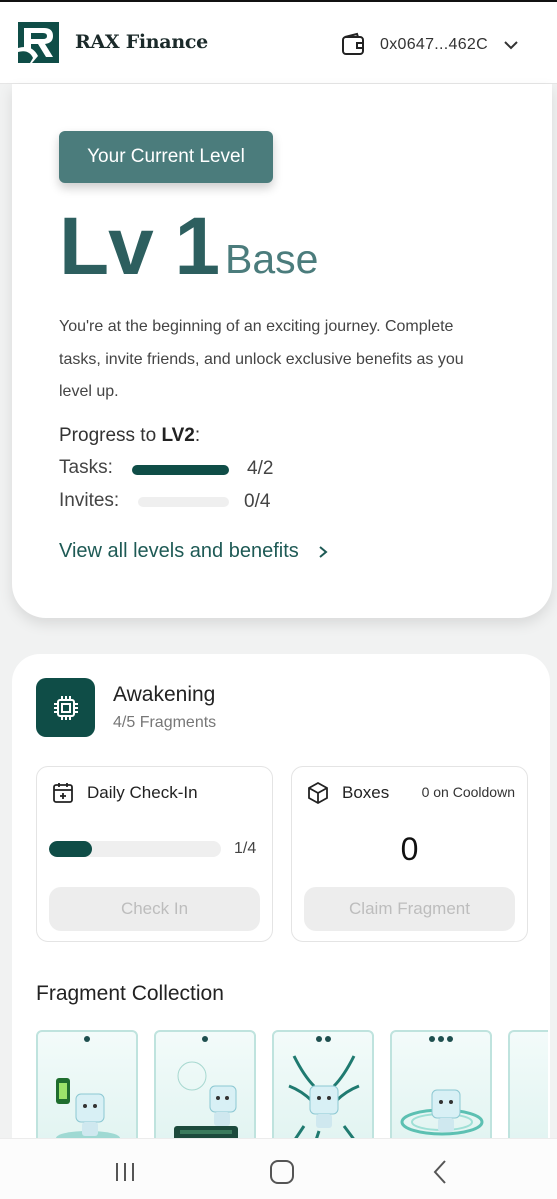 Image resolution: width=557 pixels, height=1199 pixels. Describe the element at coordinates (141, 42) in the screenshot. I see `brand-name: RAX Finance` at that location.